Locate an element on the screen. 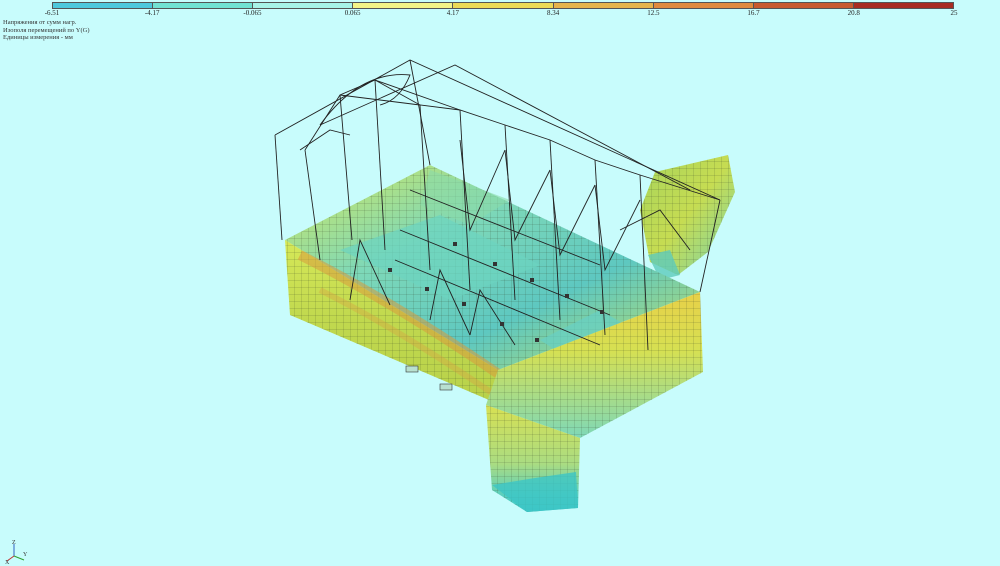  info-line-units: Единицы измерения - мм is located at coordinates (38, 37).